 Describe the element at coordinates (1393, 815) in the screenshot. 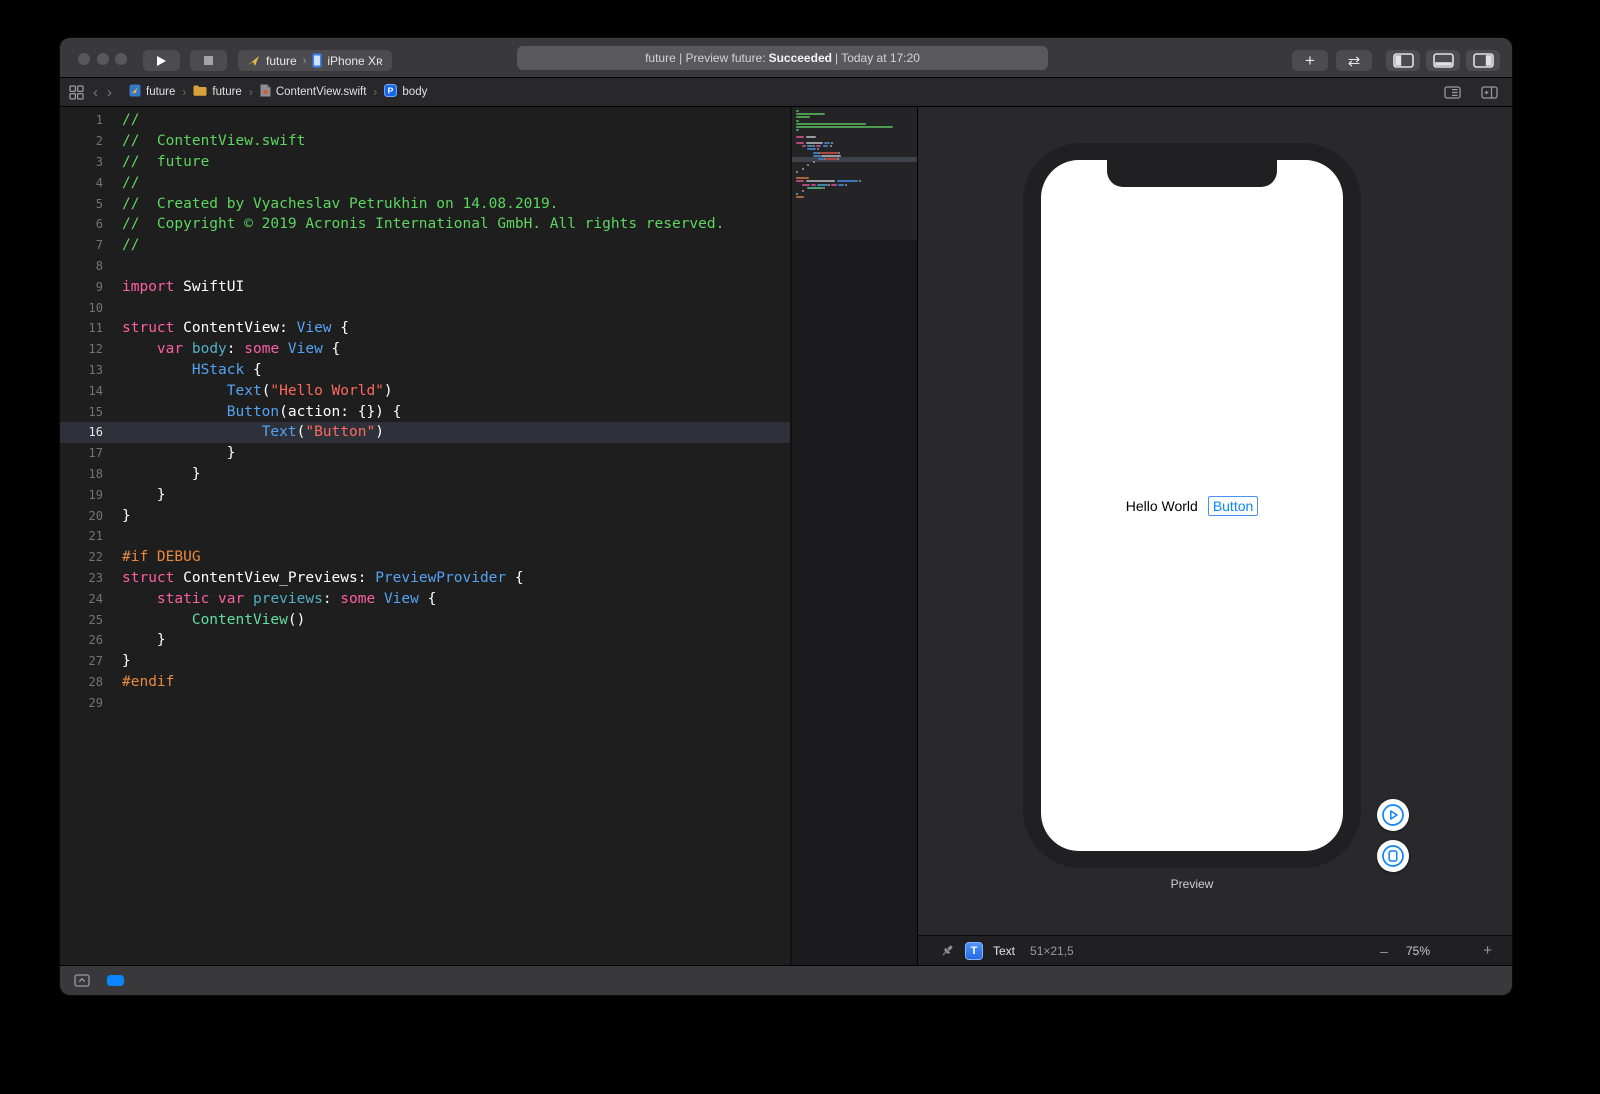

I see `live-preview-button` at that location.